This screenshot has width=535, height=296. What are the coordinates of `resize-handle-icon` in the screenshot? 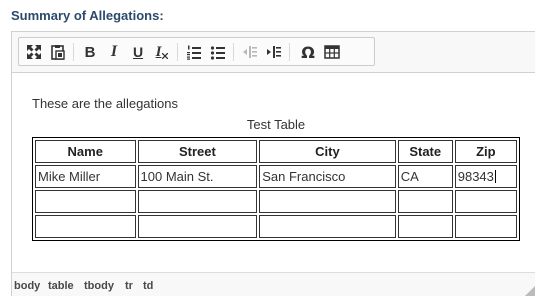 It's located at (530, 291).